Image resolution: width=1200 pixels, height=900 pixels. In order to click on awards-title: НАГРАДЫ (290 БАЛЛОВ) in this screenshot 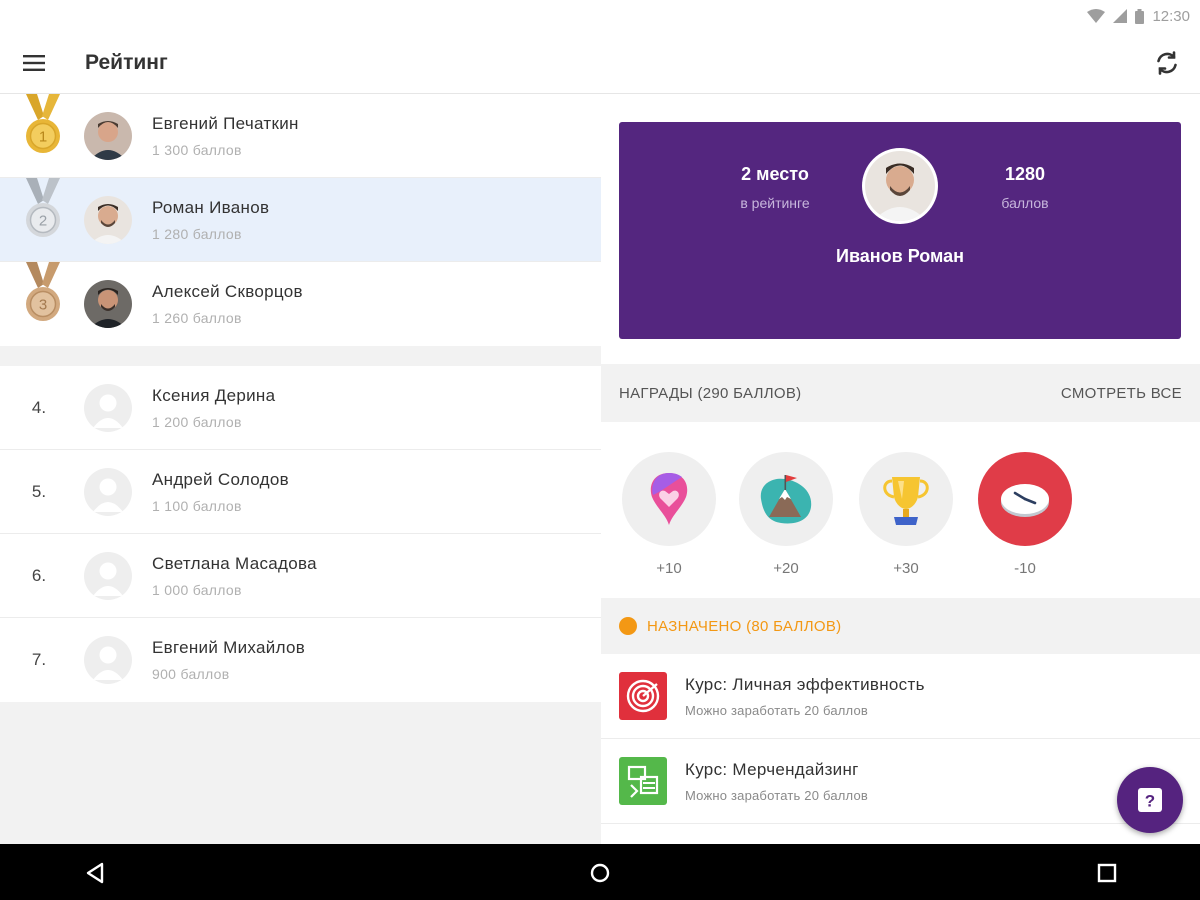, I will do `click(710, 393)`.